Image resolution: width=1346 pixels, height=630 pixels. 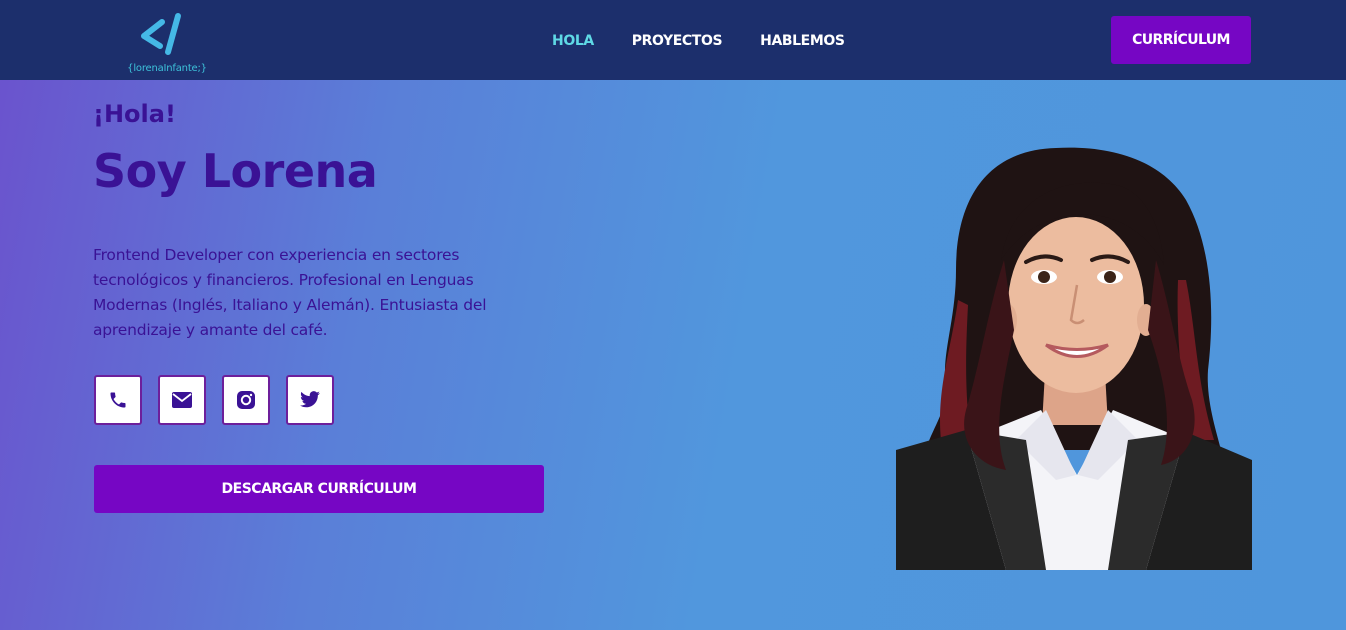 What do you see at coordinates (1181, 40) in the screenshot?
I see `curriculum-button: CURRÍCULUM` at bounding box center [1181, 40].